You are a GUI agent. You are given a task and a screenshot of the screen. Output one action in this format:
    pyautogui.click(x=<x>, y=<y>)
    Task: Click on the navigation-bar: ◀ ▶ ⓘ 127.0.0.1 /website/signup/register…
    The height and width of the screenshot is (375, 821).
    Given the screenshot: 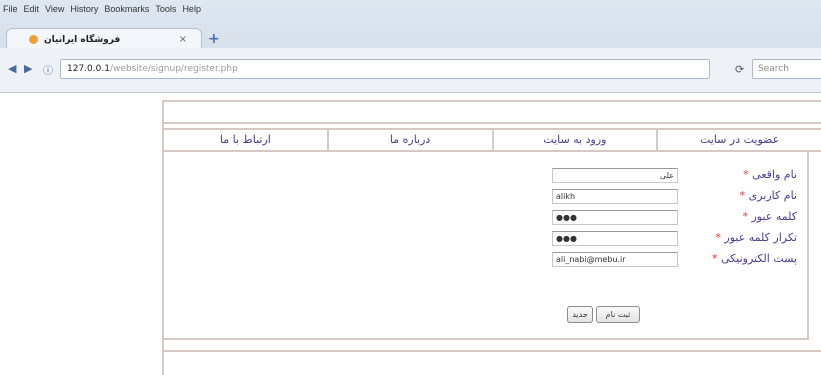 What is the action you would take?
    pyautogui.click(x=410, y=70)
    